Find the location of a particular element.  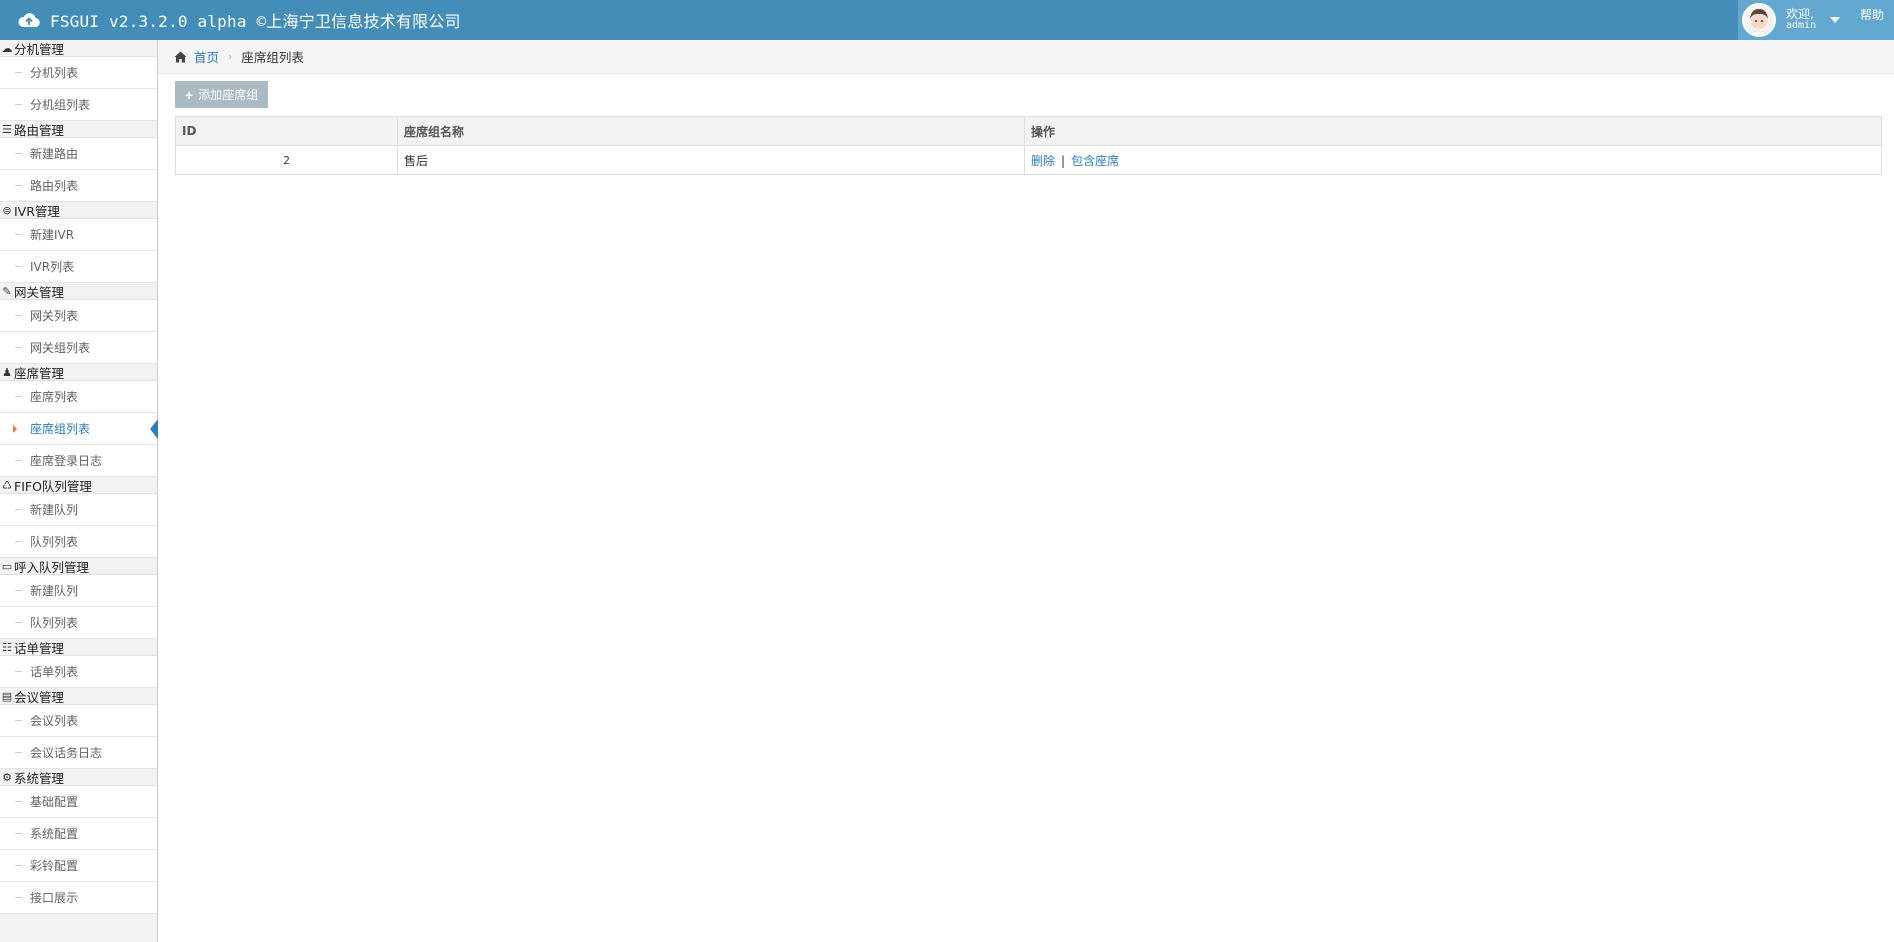

username: admin is located at coordinates (1801, 25).